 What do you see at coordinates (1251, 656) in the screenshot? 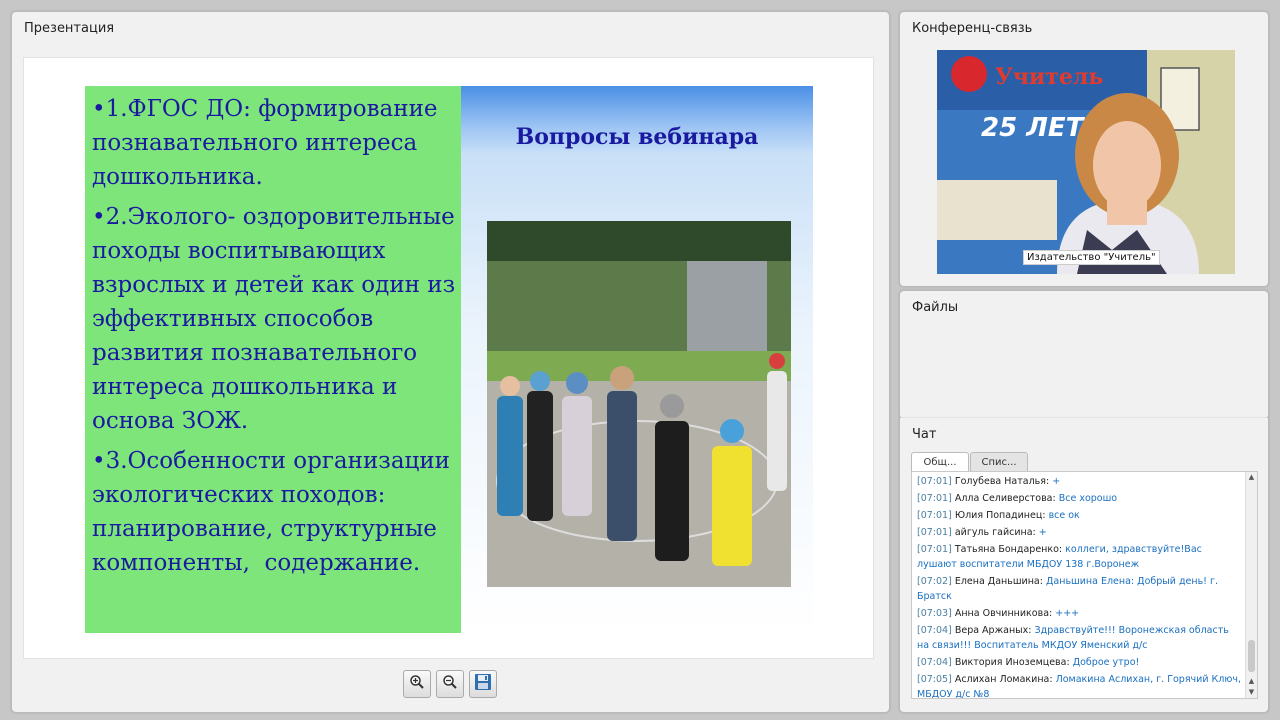
I see `scrollbar-thumb` at bounding box center [1251, 656].